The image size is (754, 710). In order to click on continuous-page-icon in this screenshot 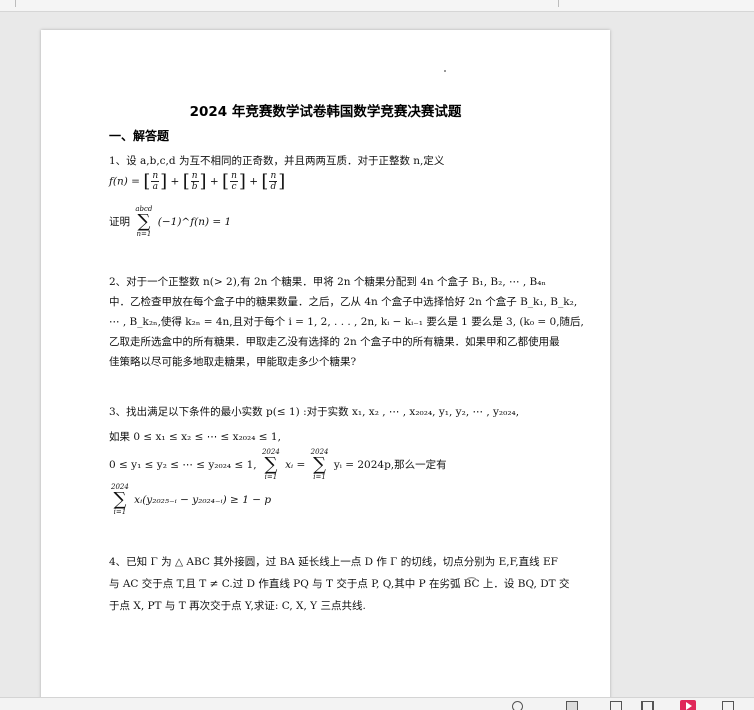, I will do `click(616, 705)`.